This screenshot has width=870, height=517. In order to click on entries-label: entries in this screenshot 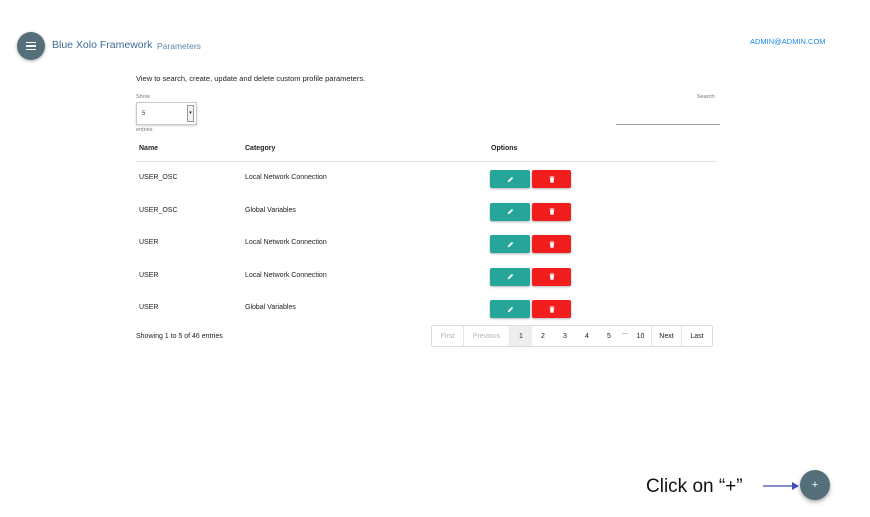, I will do `click(144, 130)`.